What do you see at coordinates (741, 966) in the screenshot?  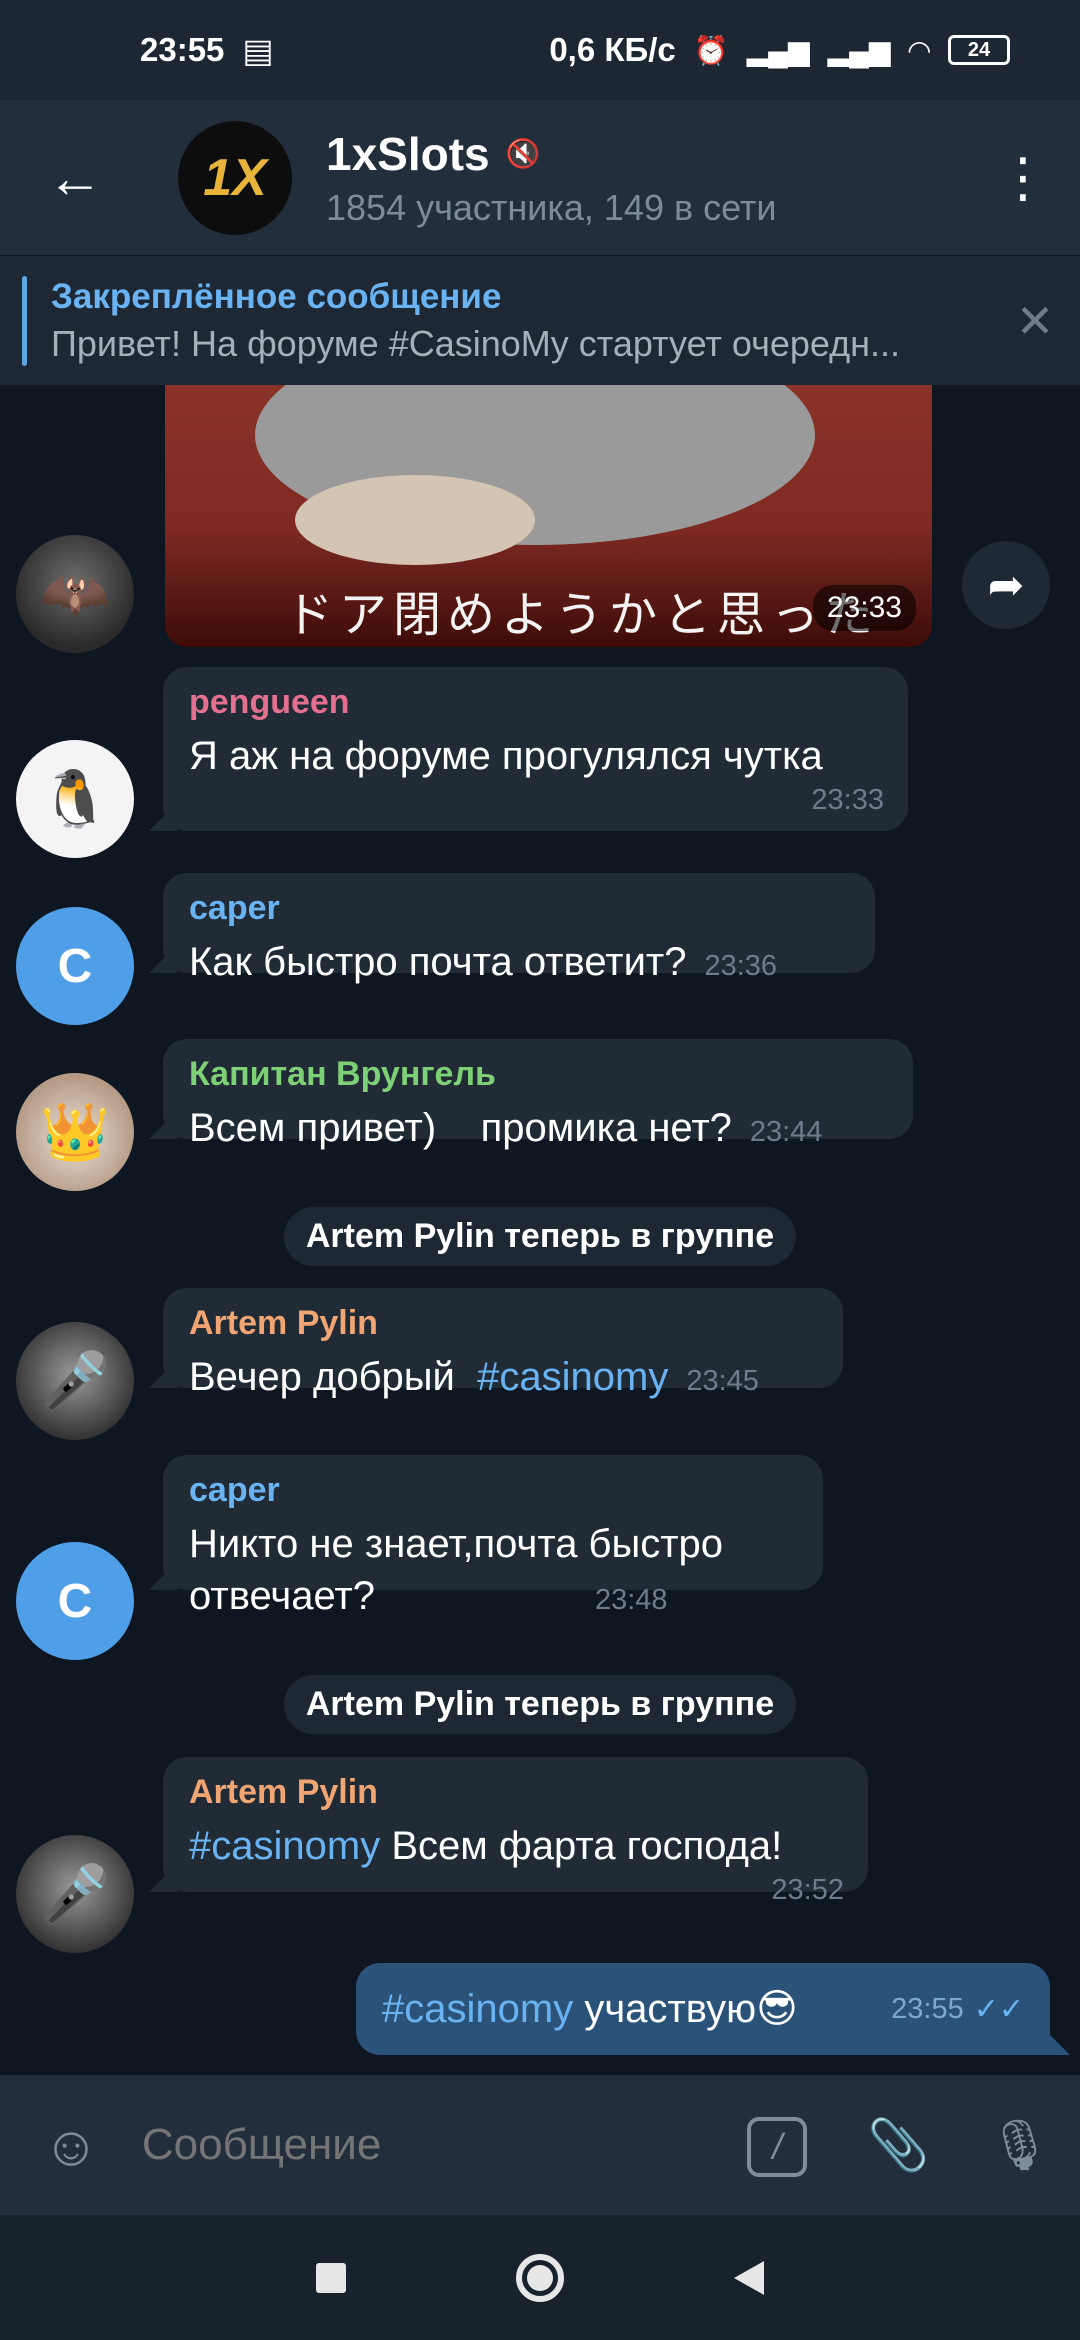 I see `message-time: 23:36` at bounding box center [741, 966].